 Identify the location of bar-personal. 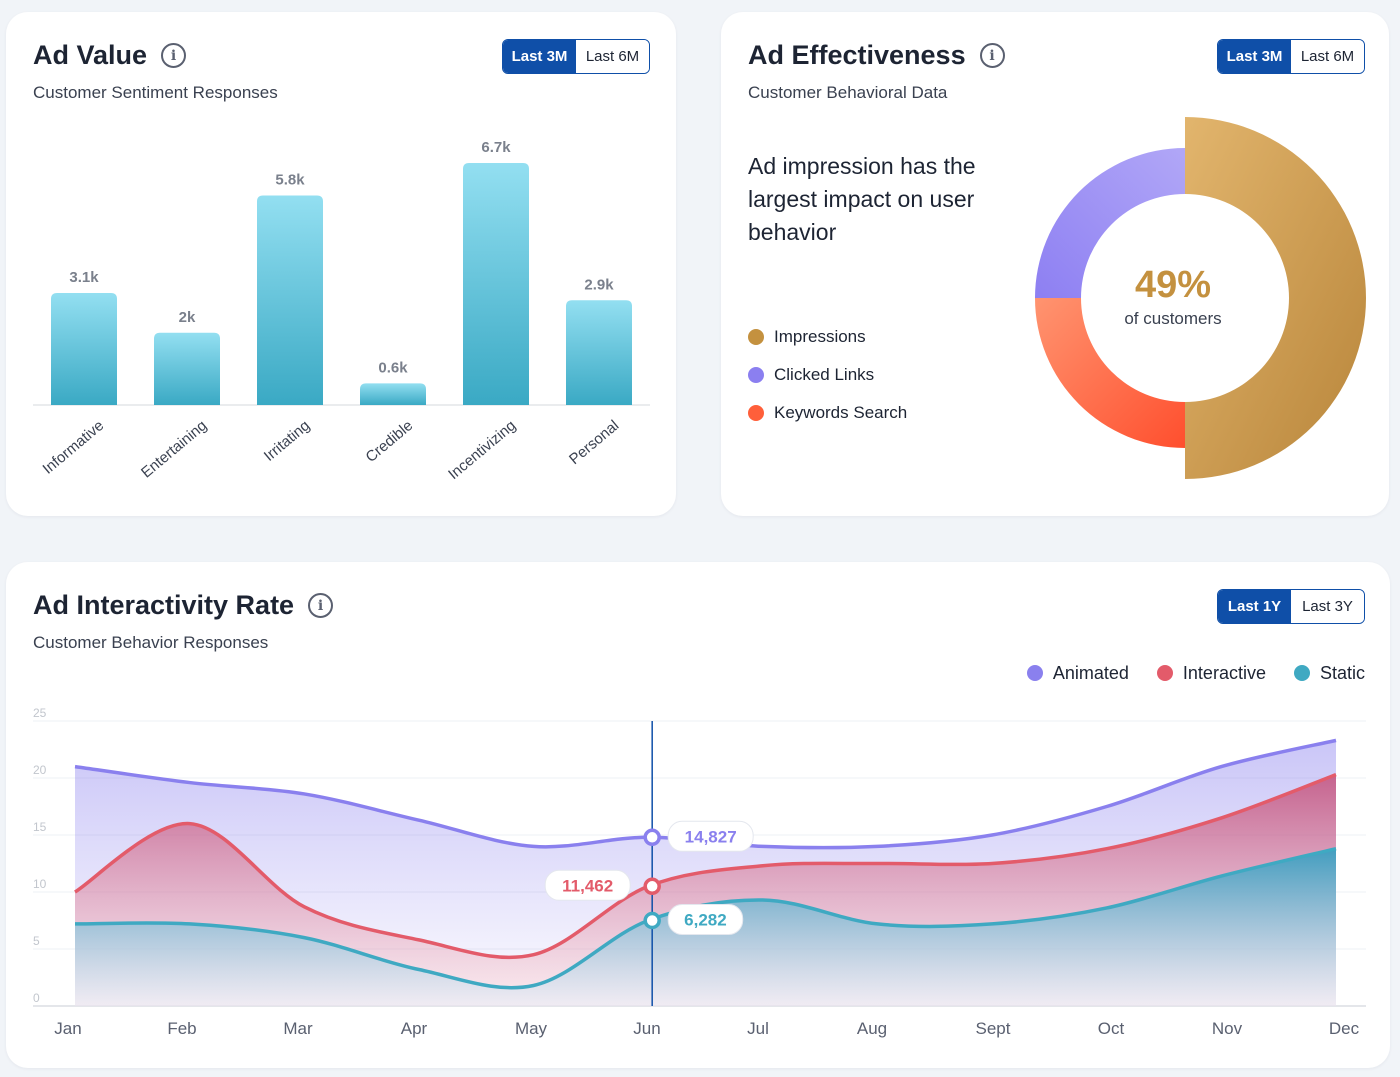
(599, 352).